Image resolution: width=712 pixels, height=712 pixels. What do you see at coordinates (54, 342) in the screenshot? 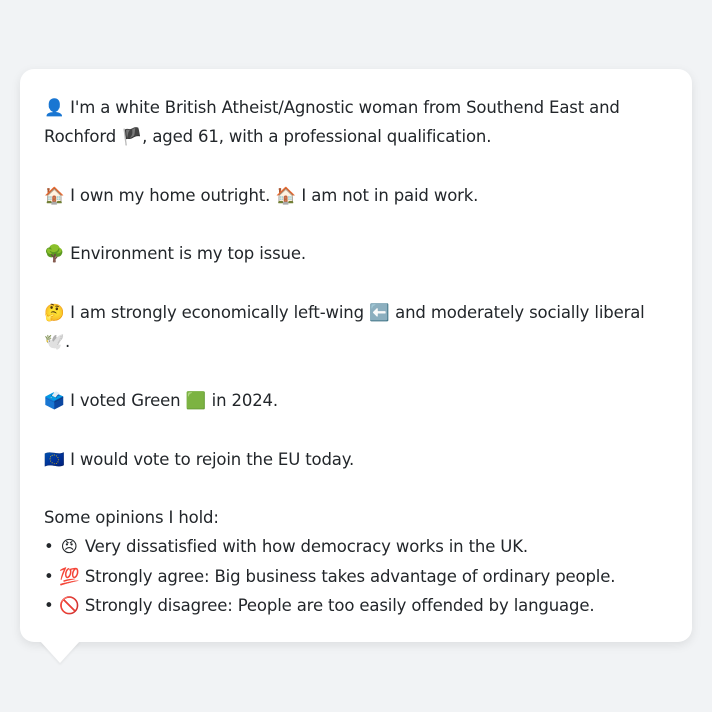
I see `dove-icon: 🕊️` at bounding box center [54, 342].